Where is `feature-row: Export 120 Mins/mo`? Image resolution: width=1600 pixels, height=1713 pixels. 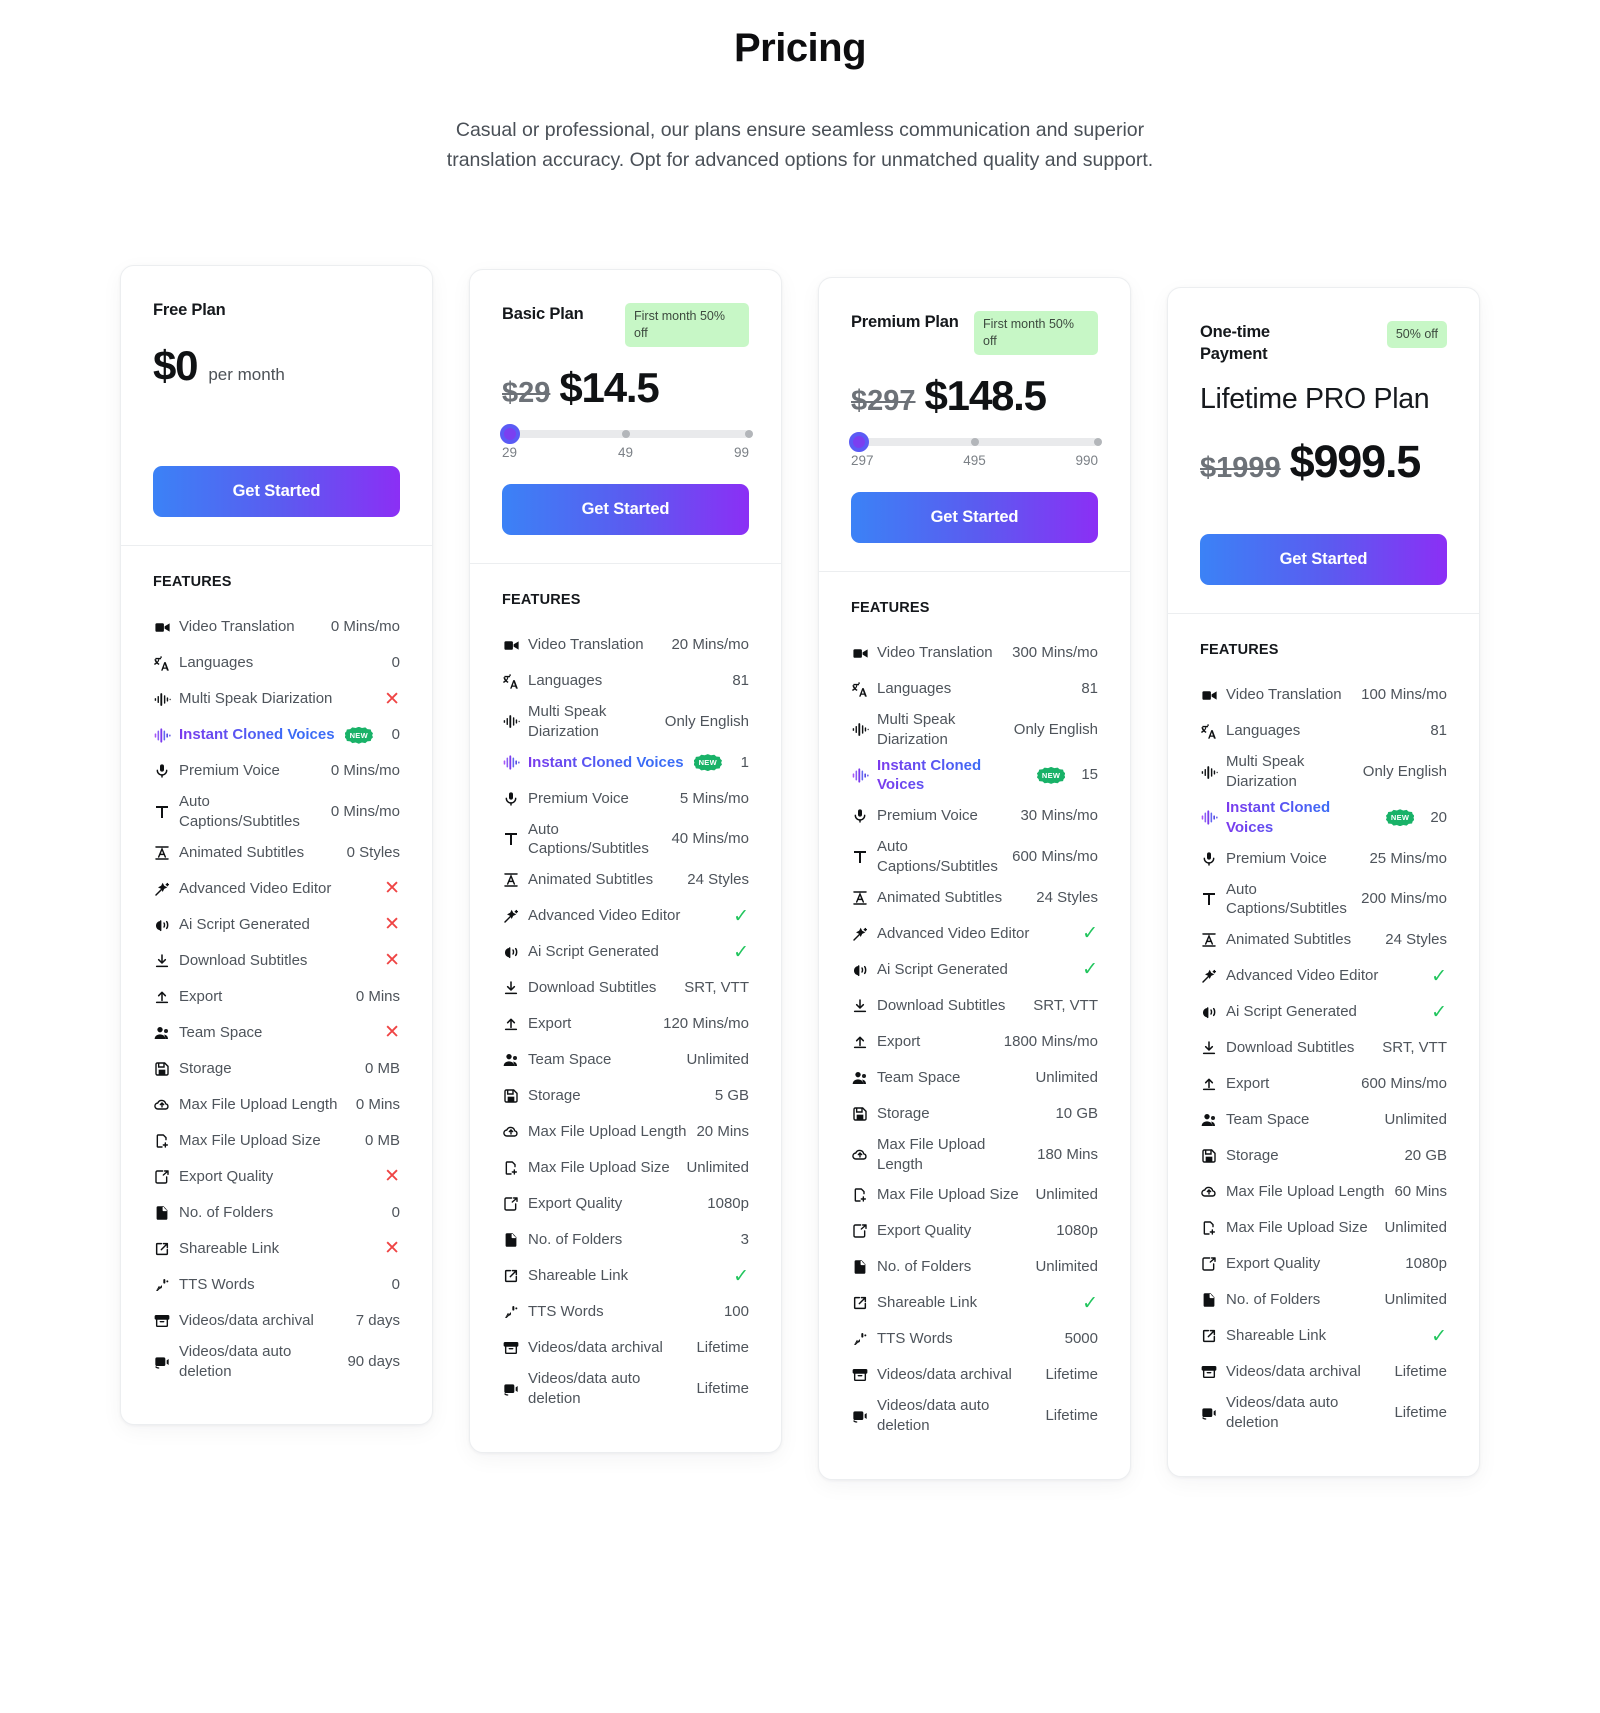 feature-row: Export 120 Mins/mo is located at coordinates (625, 1024).